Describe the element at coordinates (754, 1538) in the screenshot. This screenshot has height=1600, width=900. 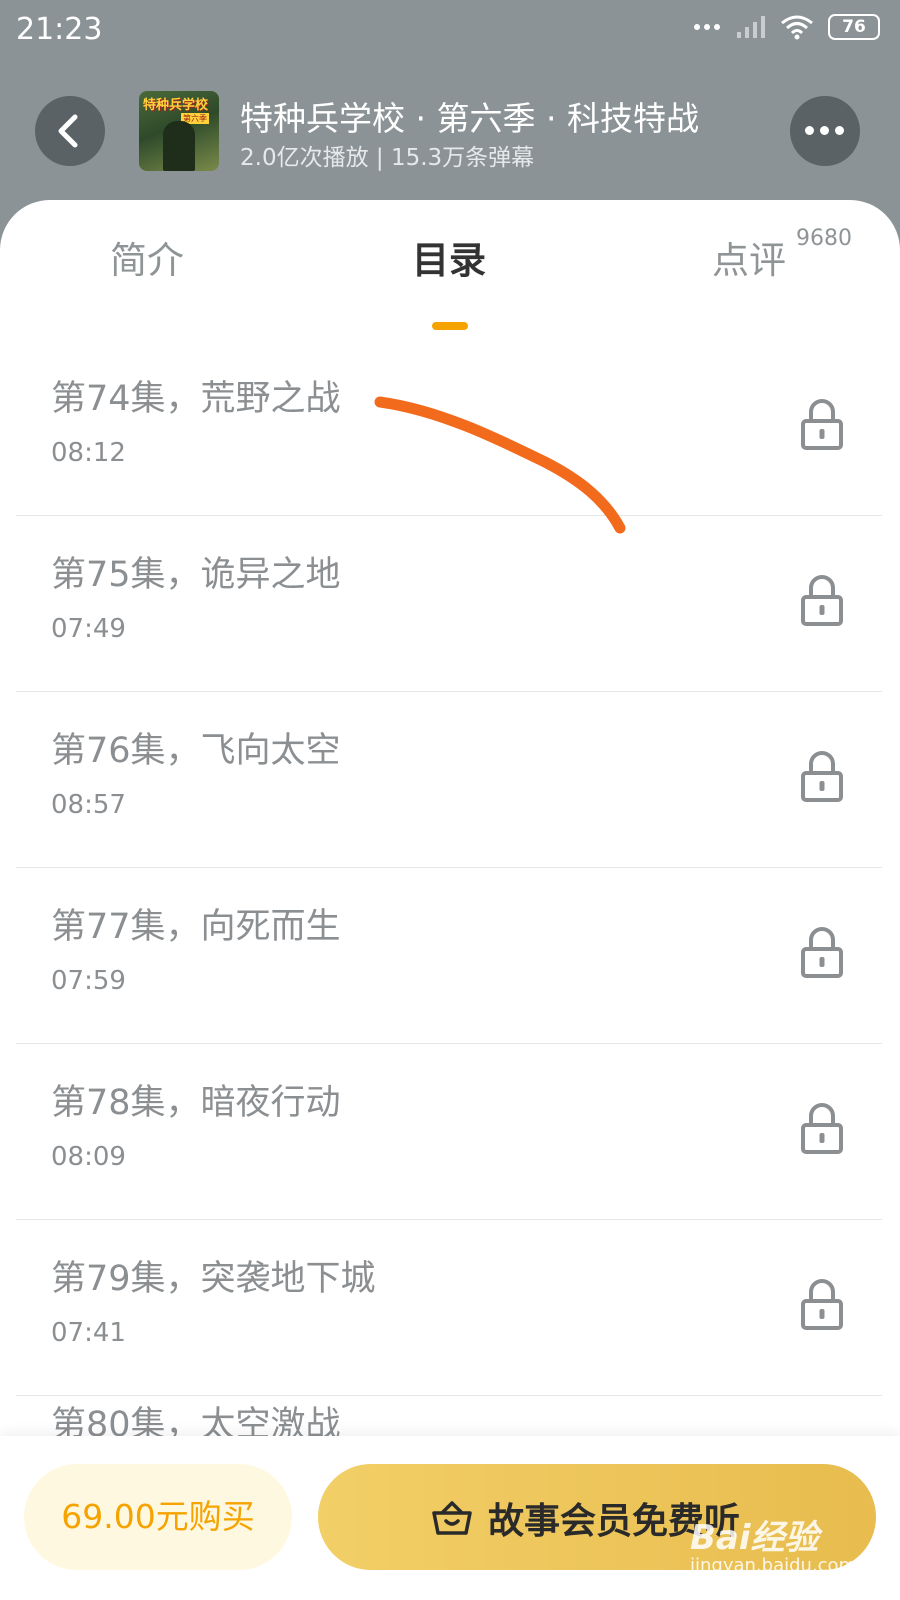
I see `watermark-logo: Bai经验` at that location.